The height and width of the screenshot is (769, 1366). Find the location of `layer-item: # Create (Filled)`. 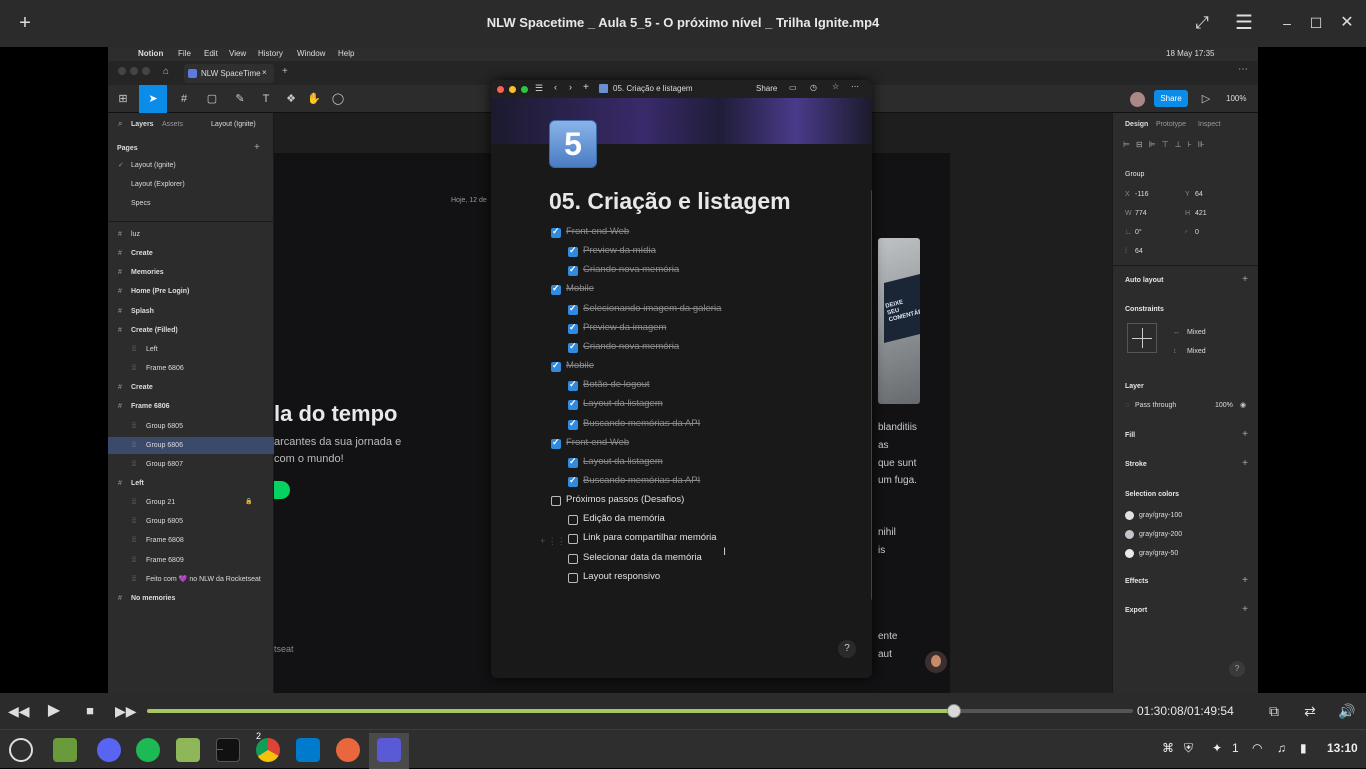

layer-item: # Create (Filled) is located at coordinates (191, 330).